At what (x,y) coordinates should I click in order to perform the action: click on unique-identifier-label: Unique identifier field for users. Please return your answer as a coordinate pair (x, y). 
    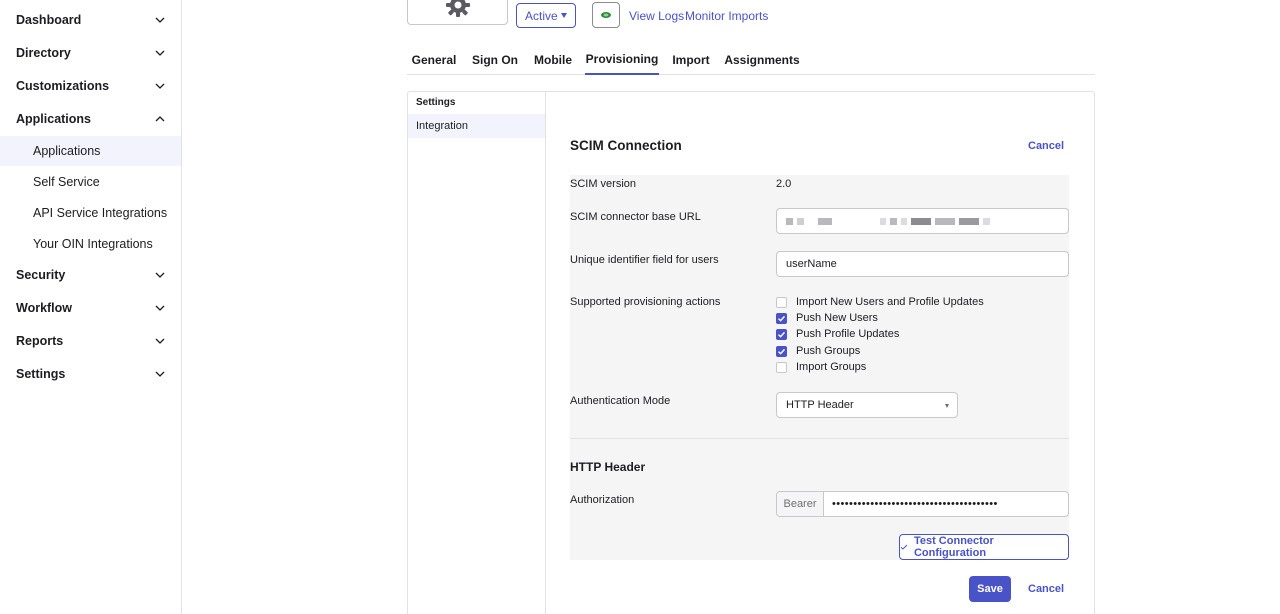
    Looking at the image, I should click on (644, 260).